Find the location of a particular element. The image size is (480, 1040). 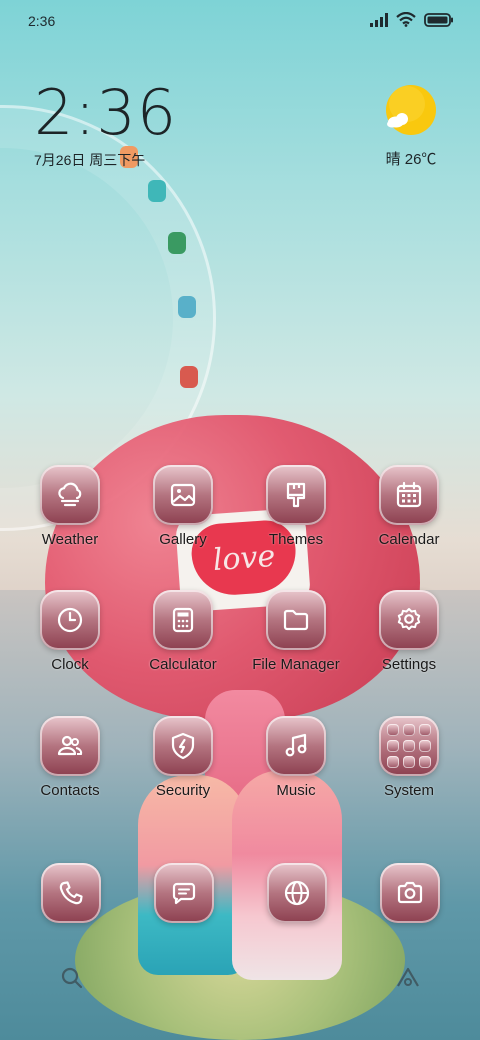

app-label: Clock is located at coordinates (70, 664).